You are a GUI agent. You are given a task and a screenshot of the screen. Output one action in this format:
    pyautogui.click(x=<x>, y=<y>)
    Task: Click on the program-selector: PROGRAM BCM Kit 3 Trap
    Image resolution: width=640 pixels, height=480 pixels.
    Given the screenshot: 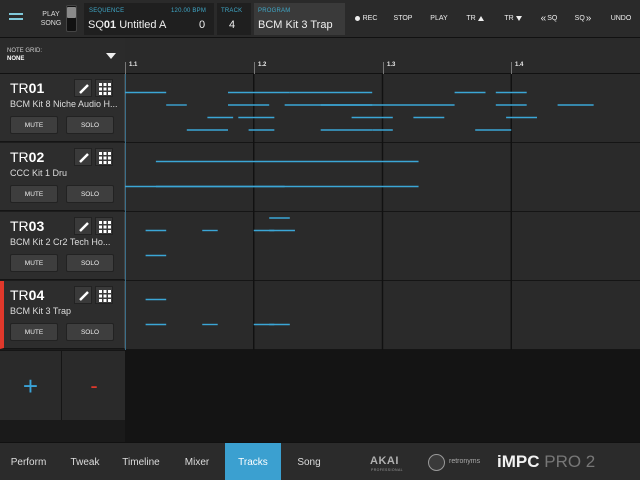 What is the action you would take?
    pyautogui.click(x=299, y=19)
    